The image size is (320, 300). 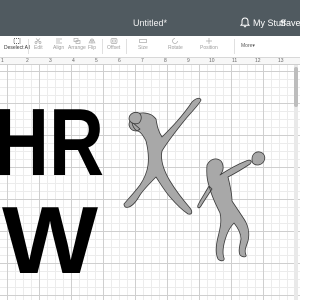 I want to click on ruler-tick: 2, so click(x=27, y=61).